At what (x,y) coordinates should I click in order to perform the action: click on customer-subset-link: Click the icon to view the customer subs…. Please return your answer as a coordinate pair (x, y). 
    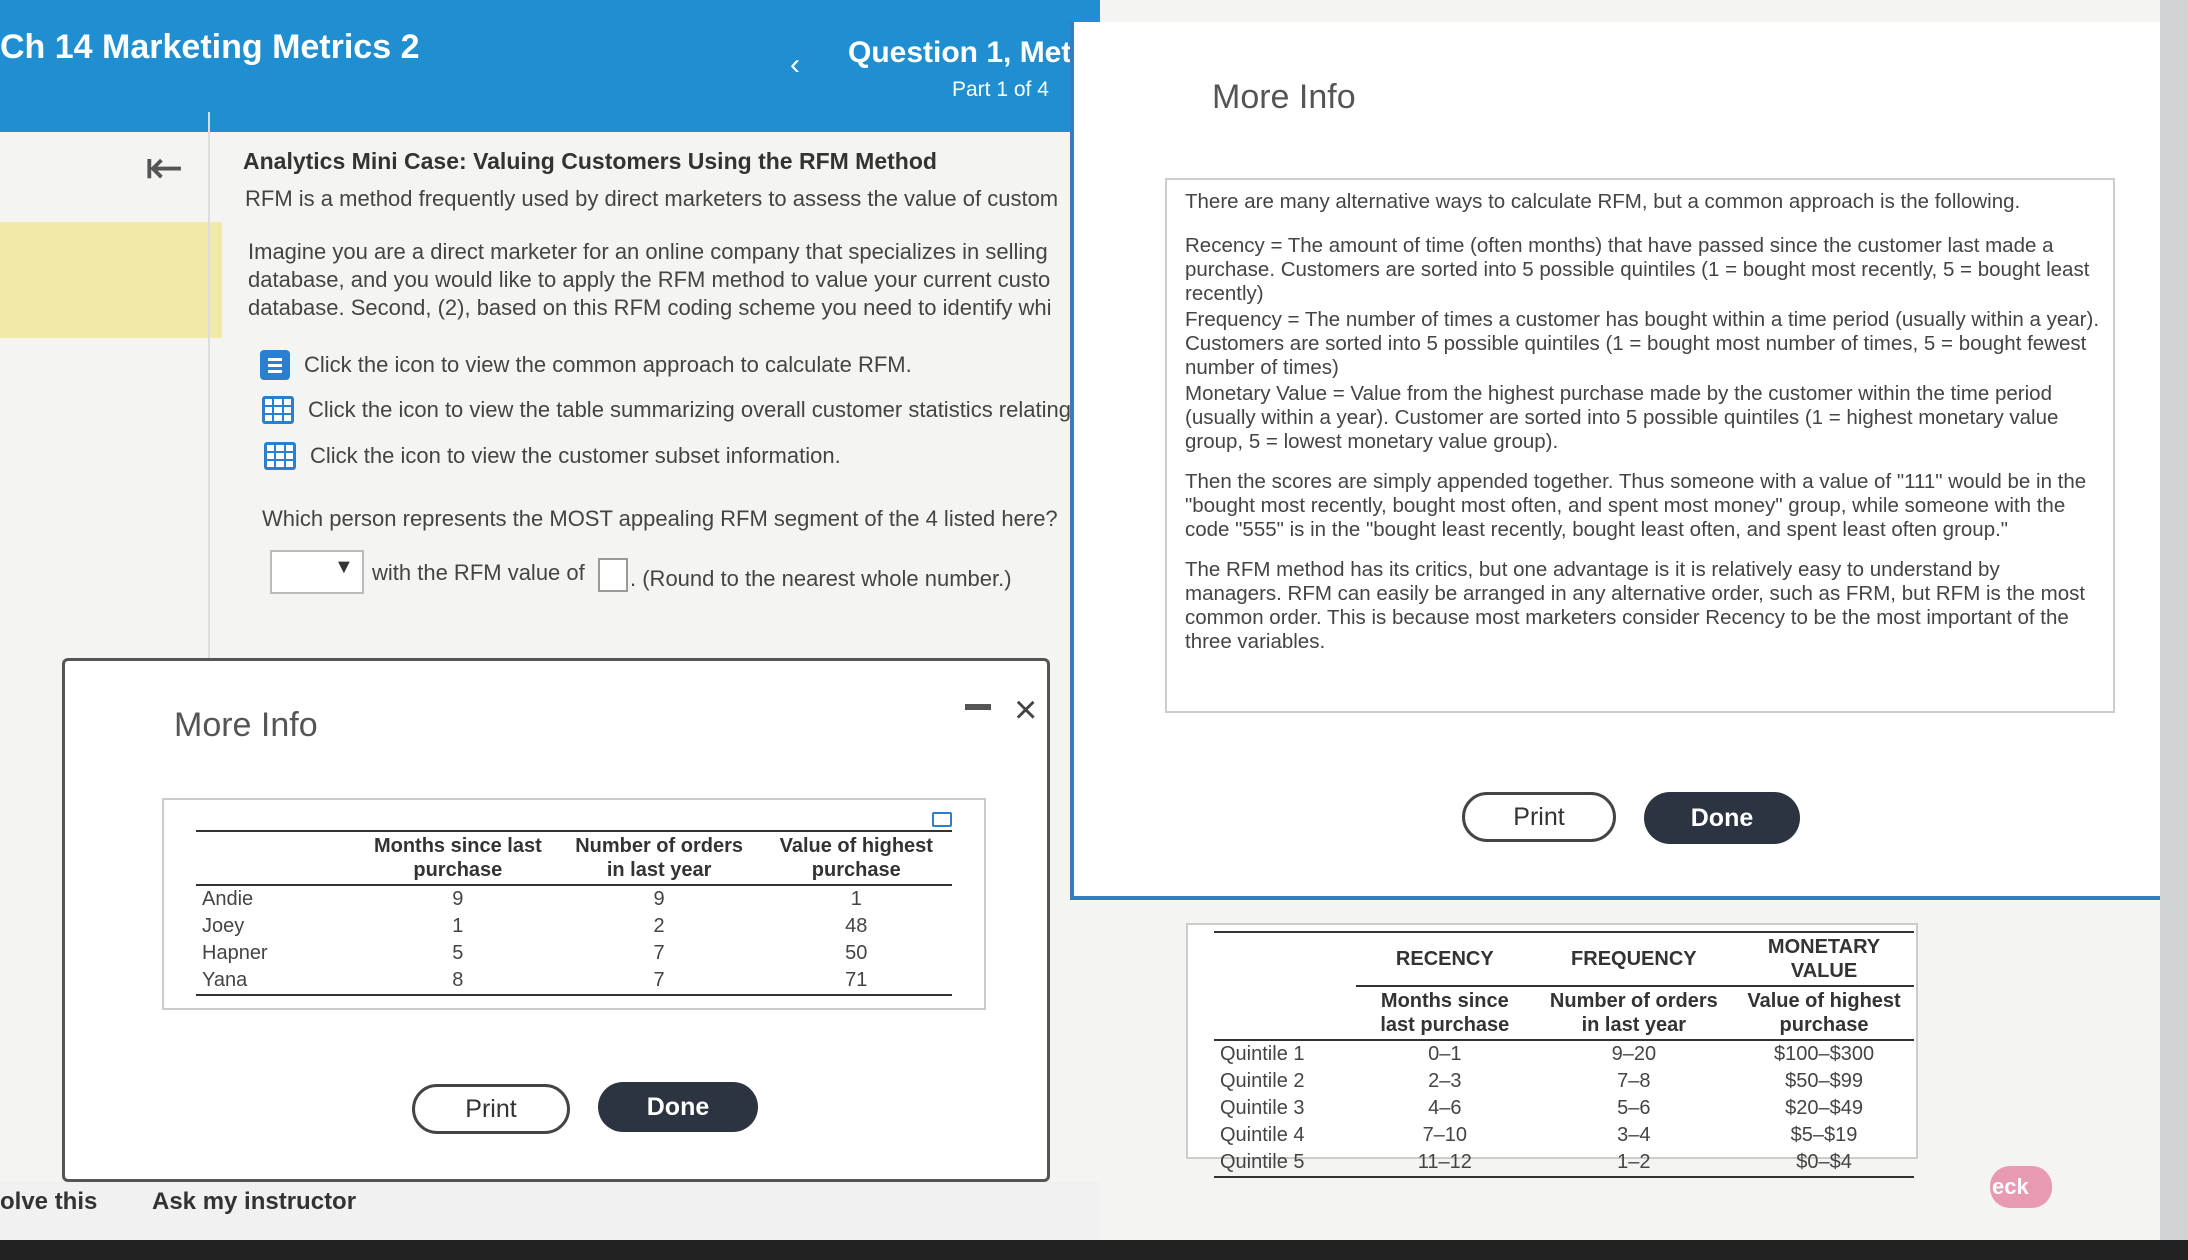
    Looking at the image, I should click on (552, 456).